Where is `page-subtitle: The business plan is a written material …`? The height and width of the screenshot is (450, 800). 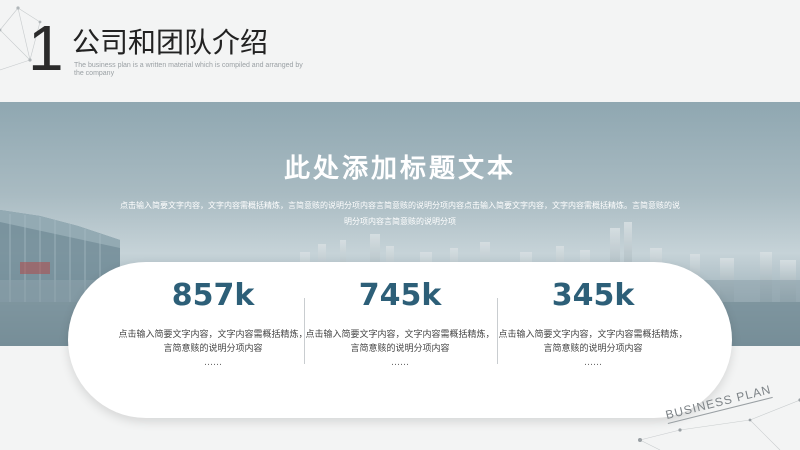
page-subtitle: The business plan is a written material … is located at coordinates (188, 69).